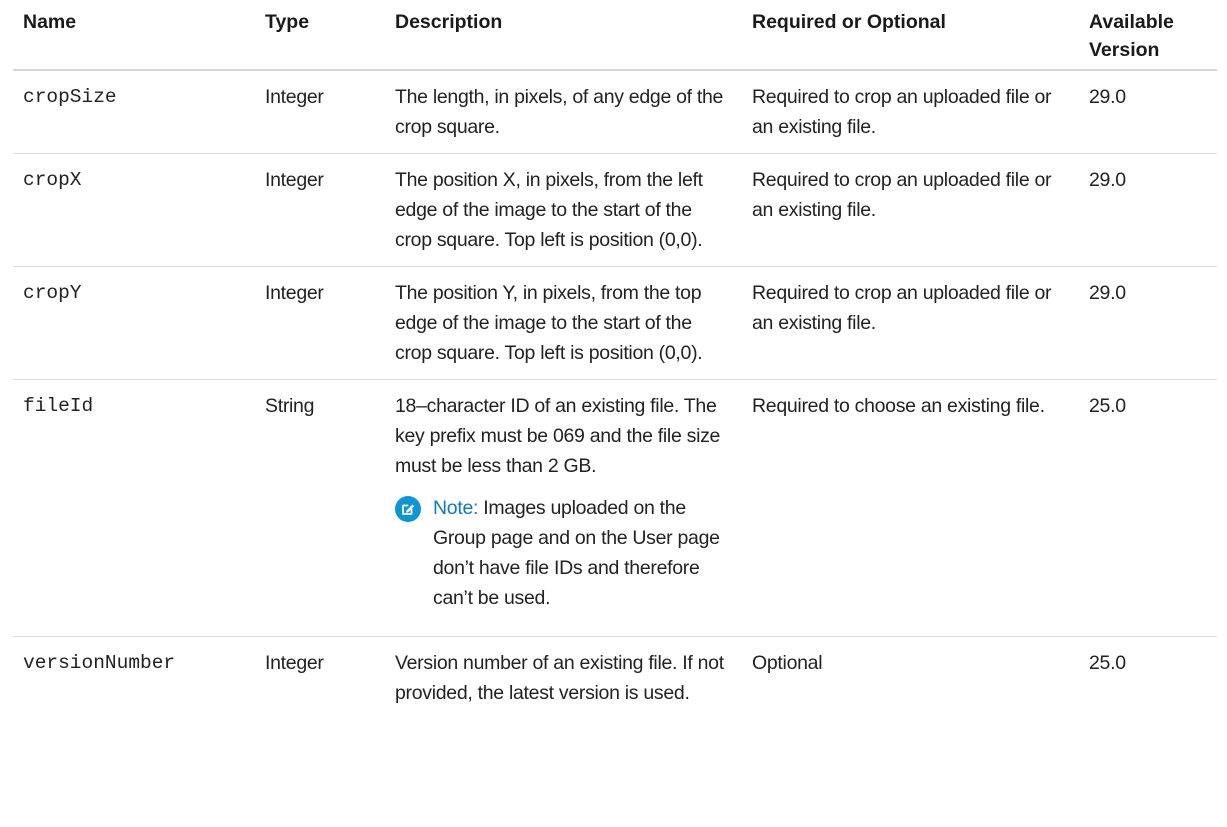 The height and width of the screenshot is (827, 1227). I want to click on param-required: Required to choose an existing file., so click(910, 508).